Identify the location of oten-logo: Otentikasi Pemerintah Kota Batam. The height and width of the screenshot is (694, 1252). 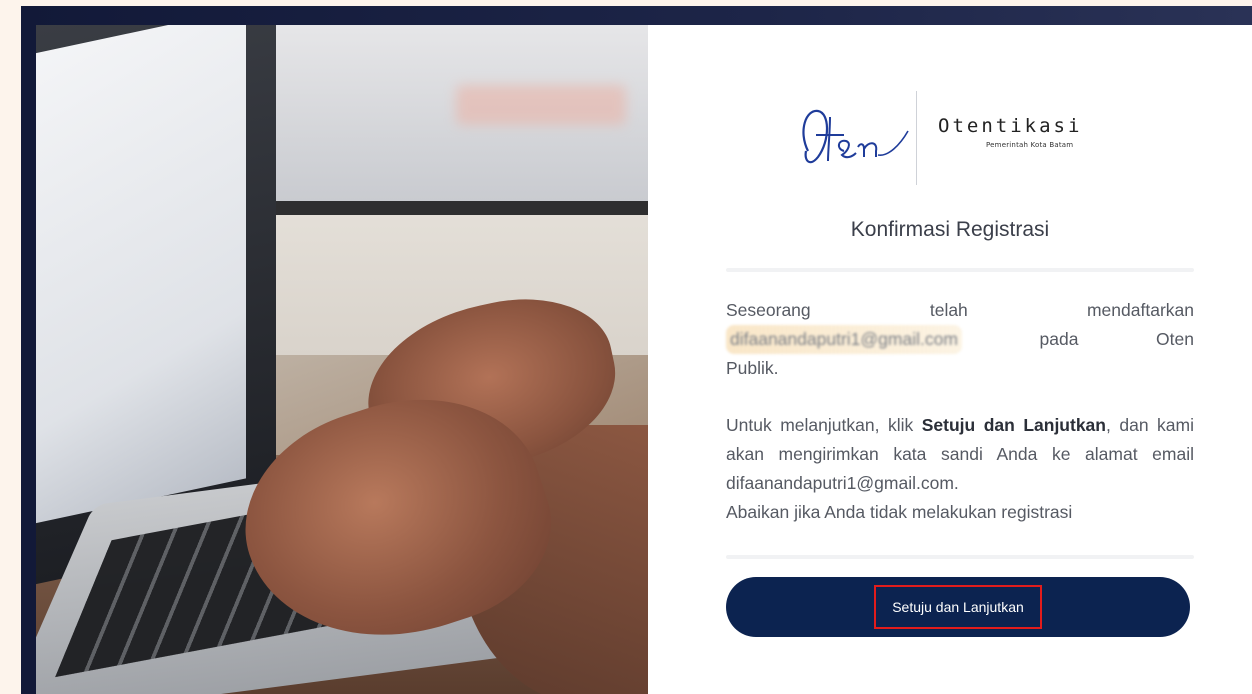
(956, 139).